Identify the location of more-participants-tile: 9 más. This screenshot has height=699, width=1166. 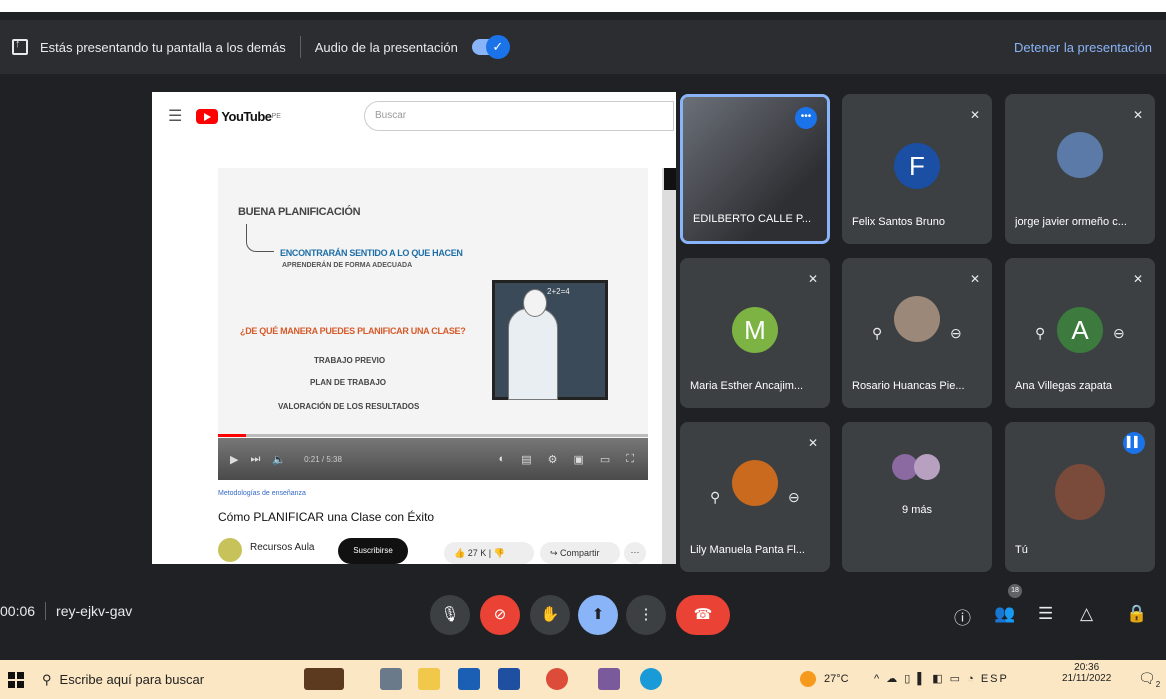
(917, 497).